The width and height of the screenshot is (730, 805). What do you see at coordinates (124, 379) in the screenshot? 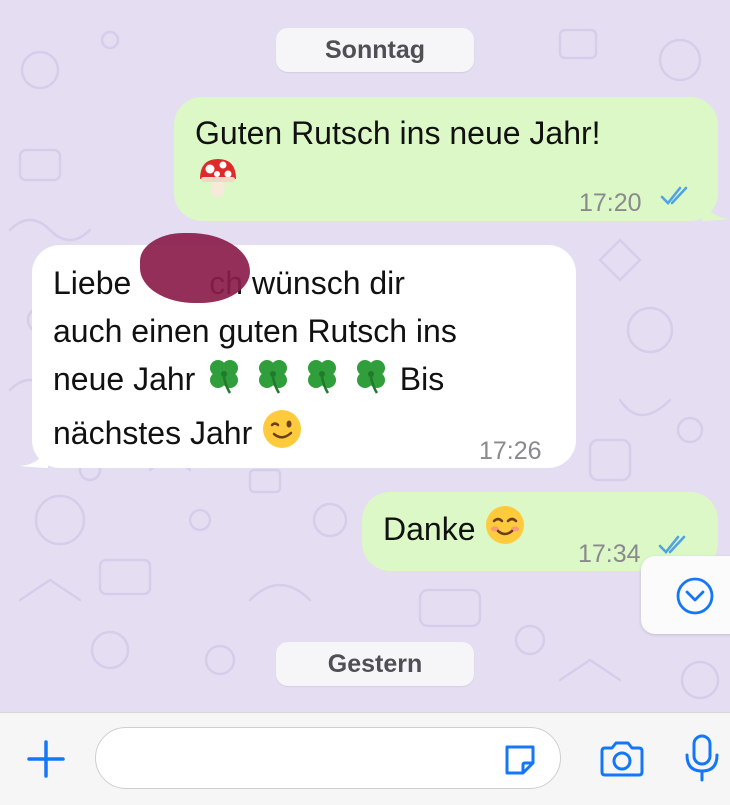
I see `message-line: neue Jahr` at bounding box center [124, 379].